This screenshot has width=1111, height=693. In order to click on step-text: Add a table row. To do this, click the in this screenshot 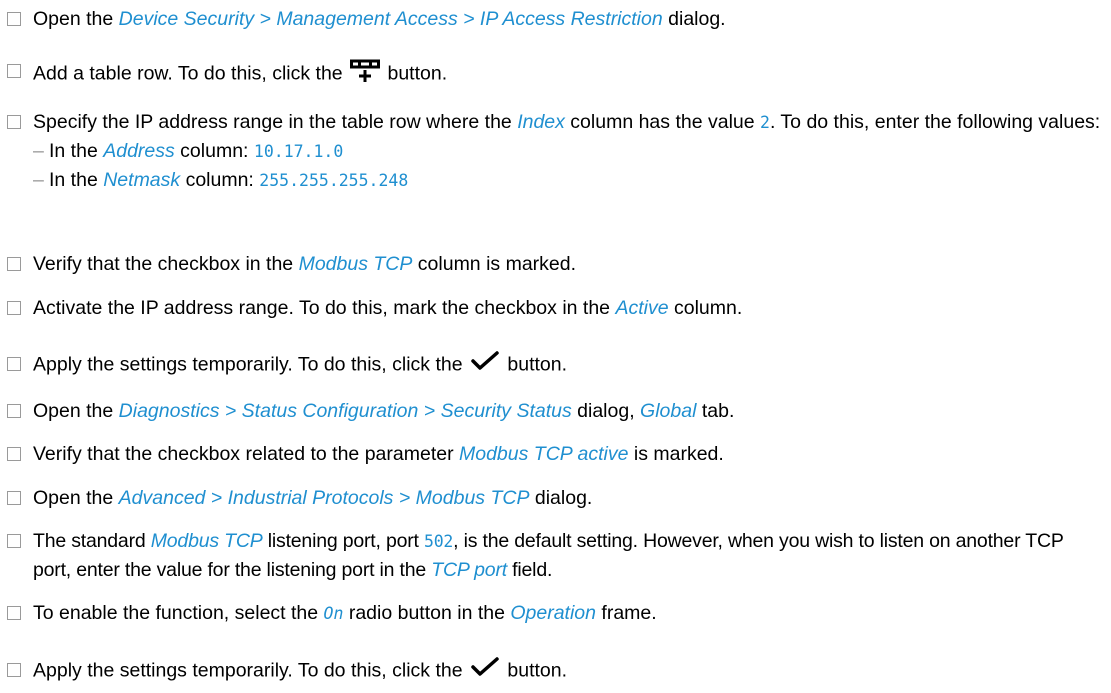, I will do `click(191, 73)`.